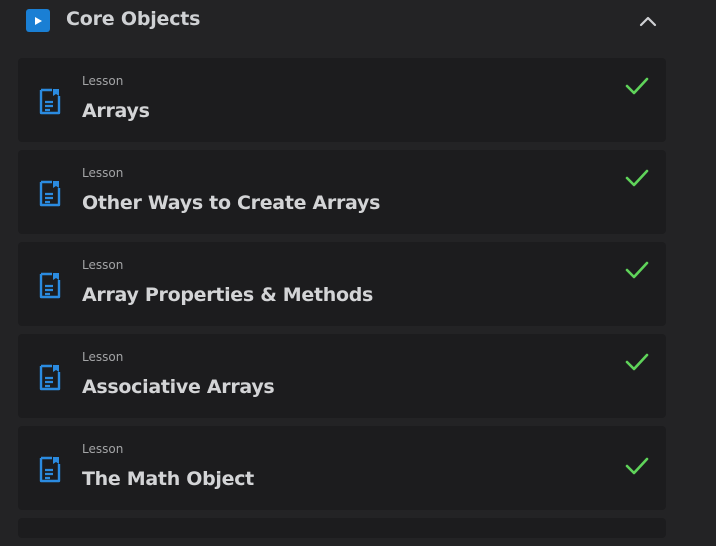 The width and height of the screenshot is (716, 546). What do you see at coordinates (342, 468) in the screenshot?
I see `lesson-card: Lesson The Math Object` at bounding box center [342, 468].